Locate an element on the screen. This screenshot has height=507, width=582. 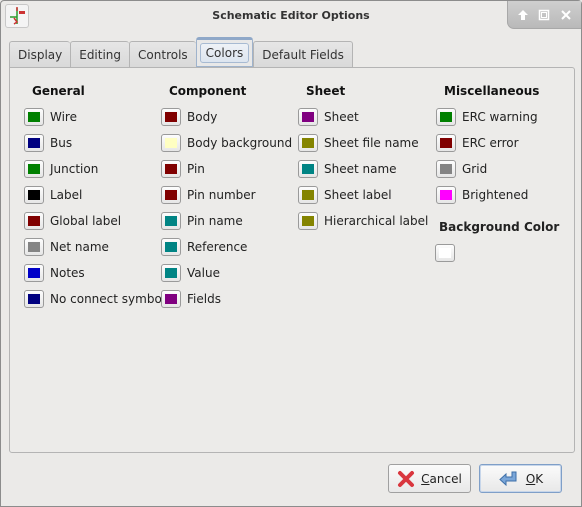
color-item-label: Body is located at coordinates (202, 117).